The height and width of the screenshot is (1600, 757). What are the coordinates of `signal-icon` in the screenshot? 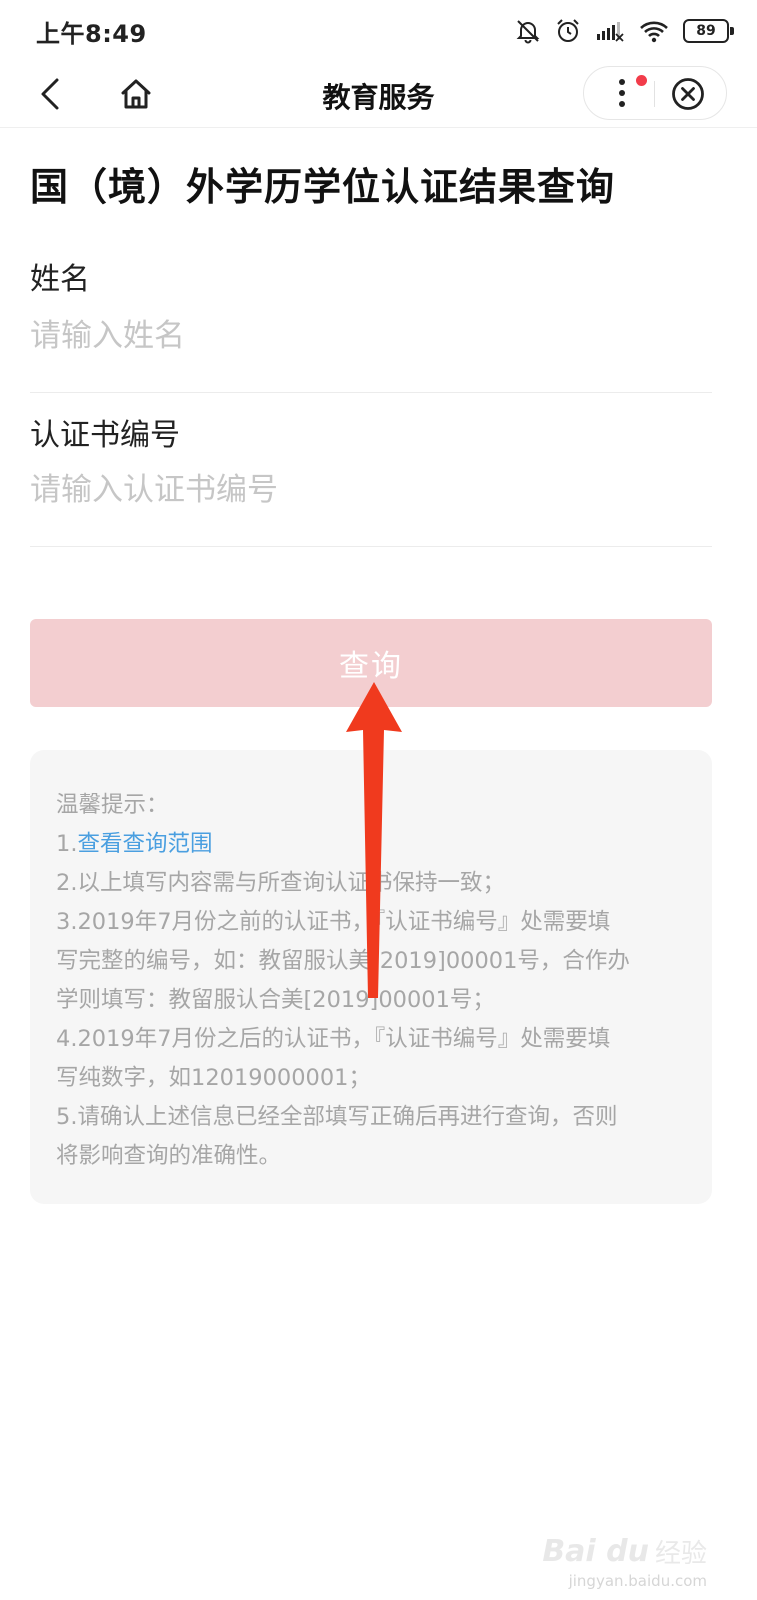 It's located at (610, 31).